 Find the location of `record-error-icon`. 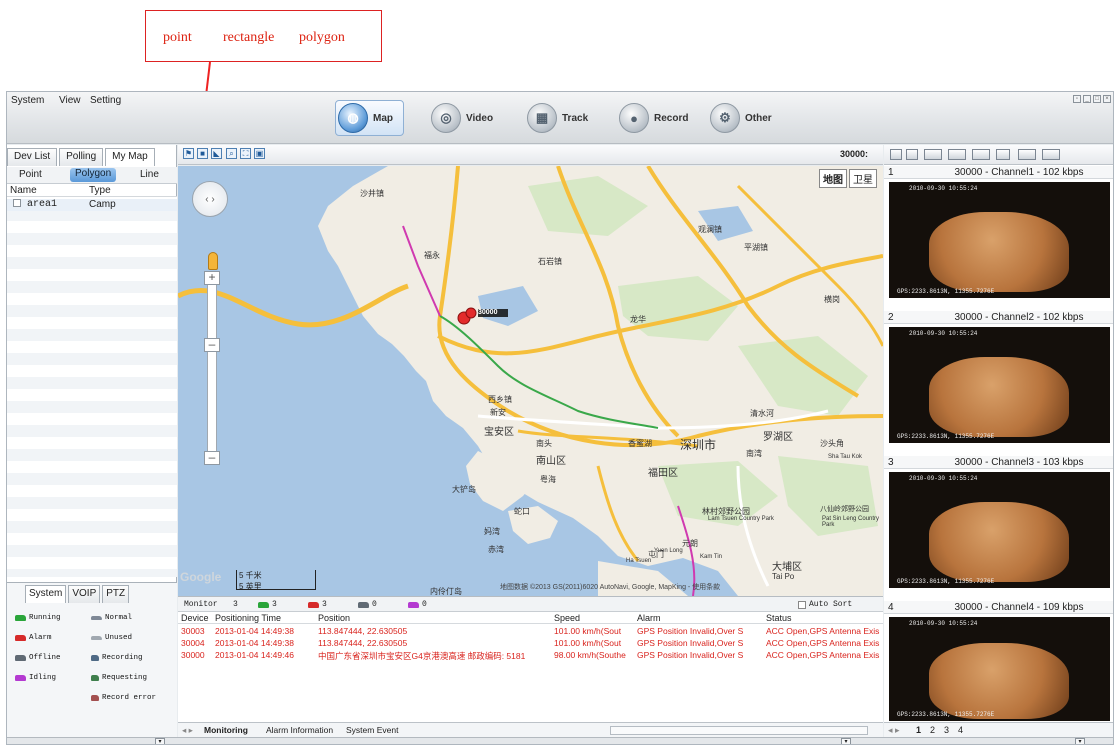

record-error-icon is located at coordinates (95, 698).